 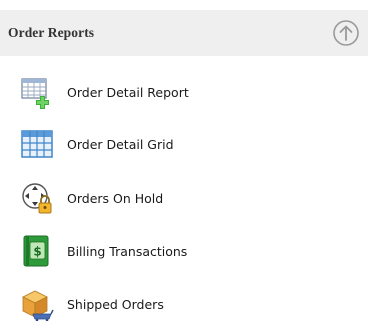 What do you see at coordinates (37, 144) in the screenshot?
I see `grid-icon` at bounding box center [37, 144].